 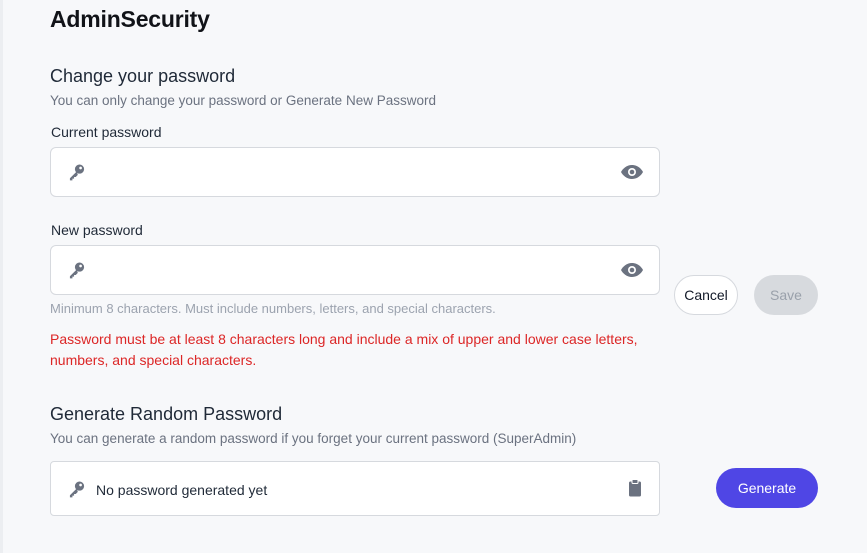 I want to click on current-password-label: Current password, so click(x=106, y=132).